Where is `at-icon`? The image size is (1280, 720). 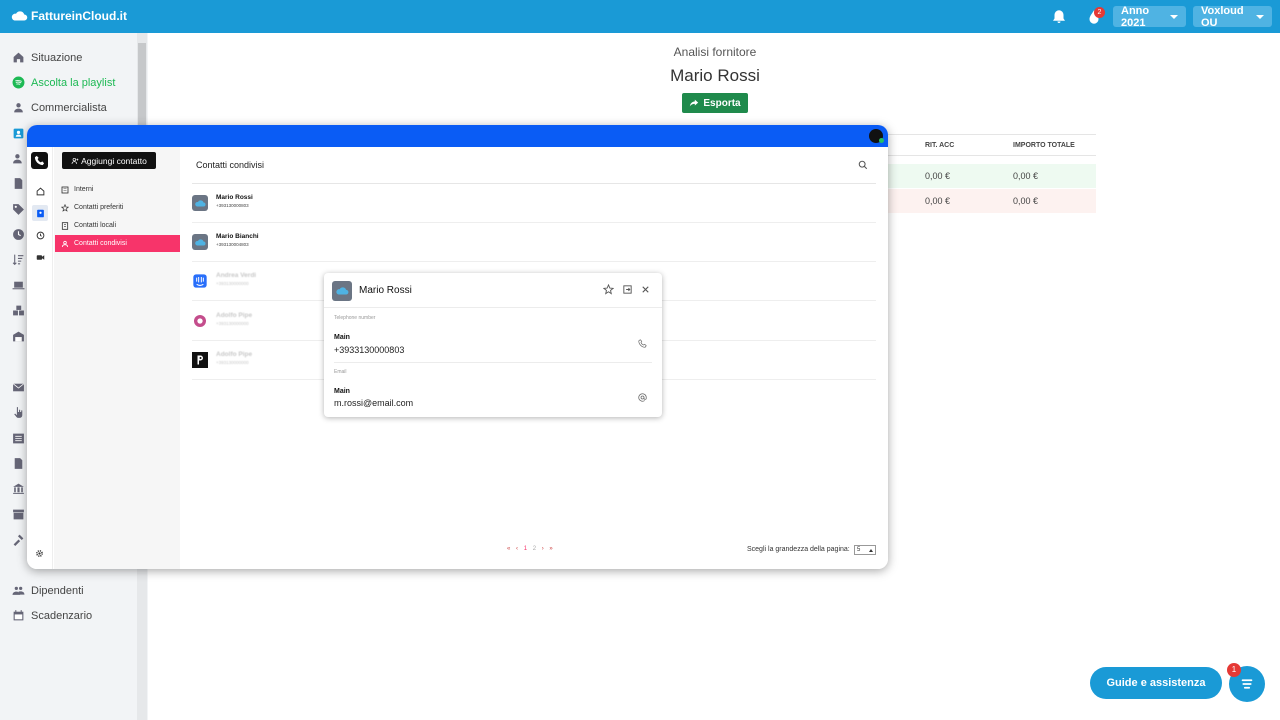
at-icon is located at coordinates (642, 397).